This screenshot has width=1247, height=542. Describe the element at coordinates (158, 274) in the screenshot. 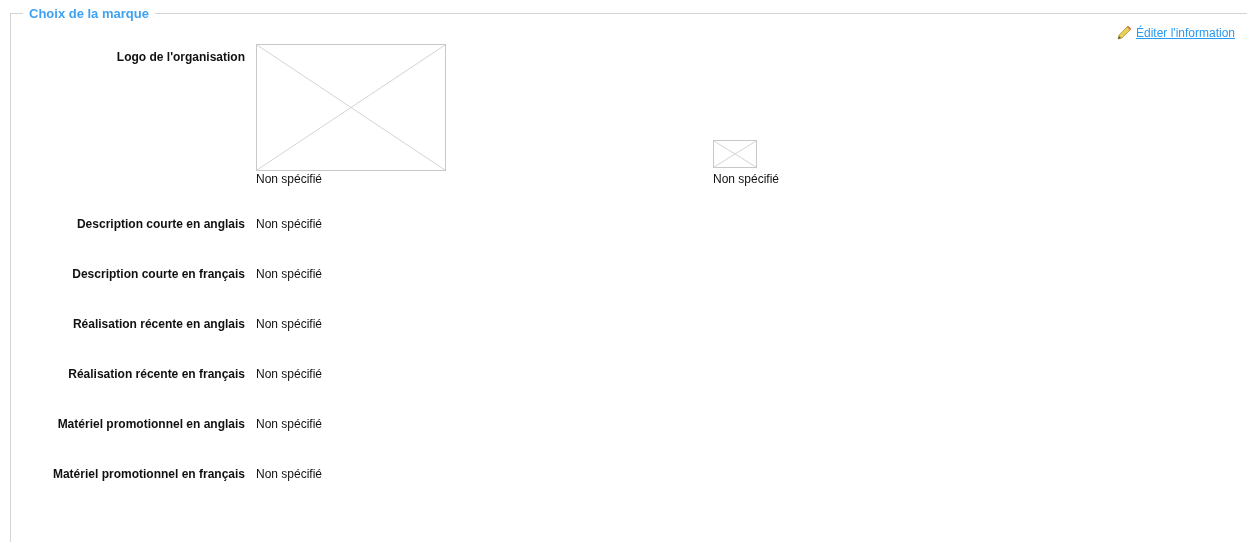

I see `field-label: Description courte en français` at that location.